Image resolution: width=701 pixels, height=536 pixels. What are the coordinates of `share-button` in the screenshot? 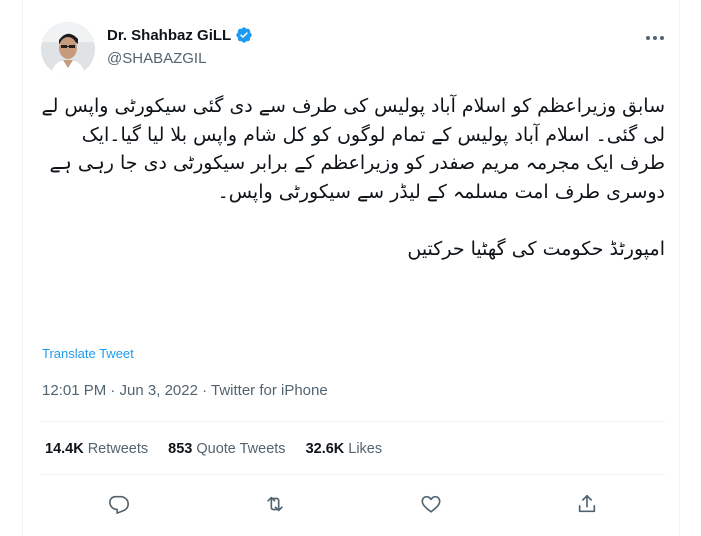 It's located at (587, 504).